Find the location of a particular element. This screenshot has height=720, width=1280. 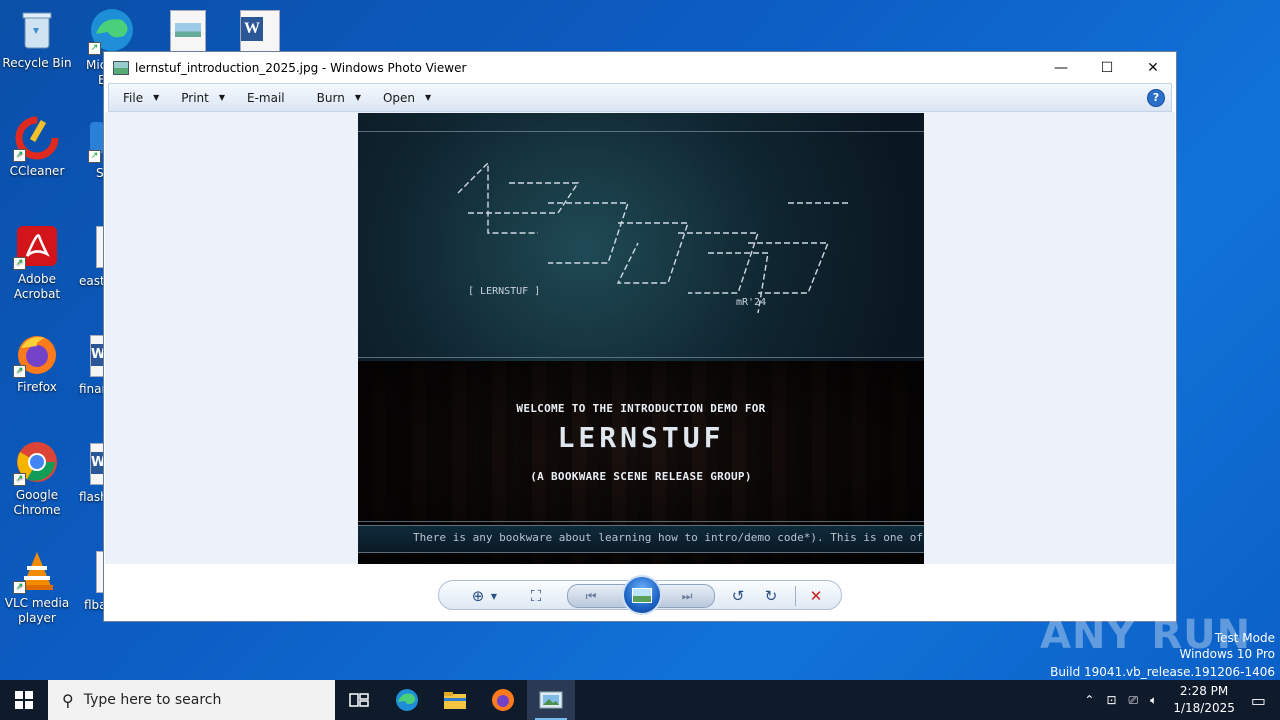

image-signature-text: mR'24 is located at coordinates (751, 302).